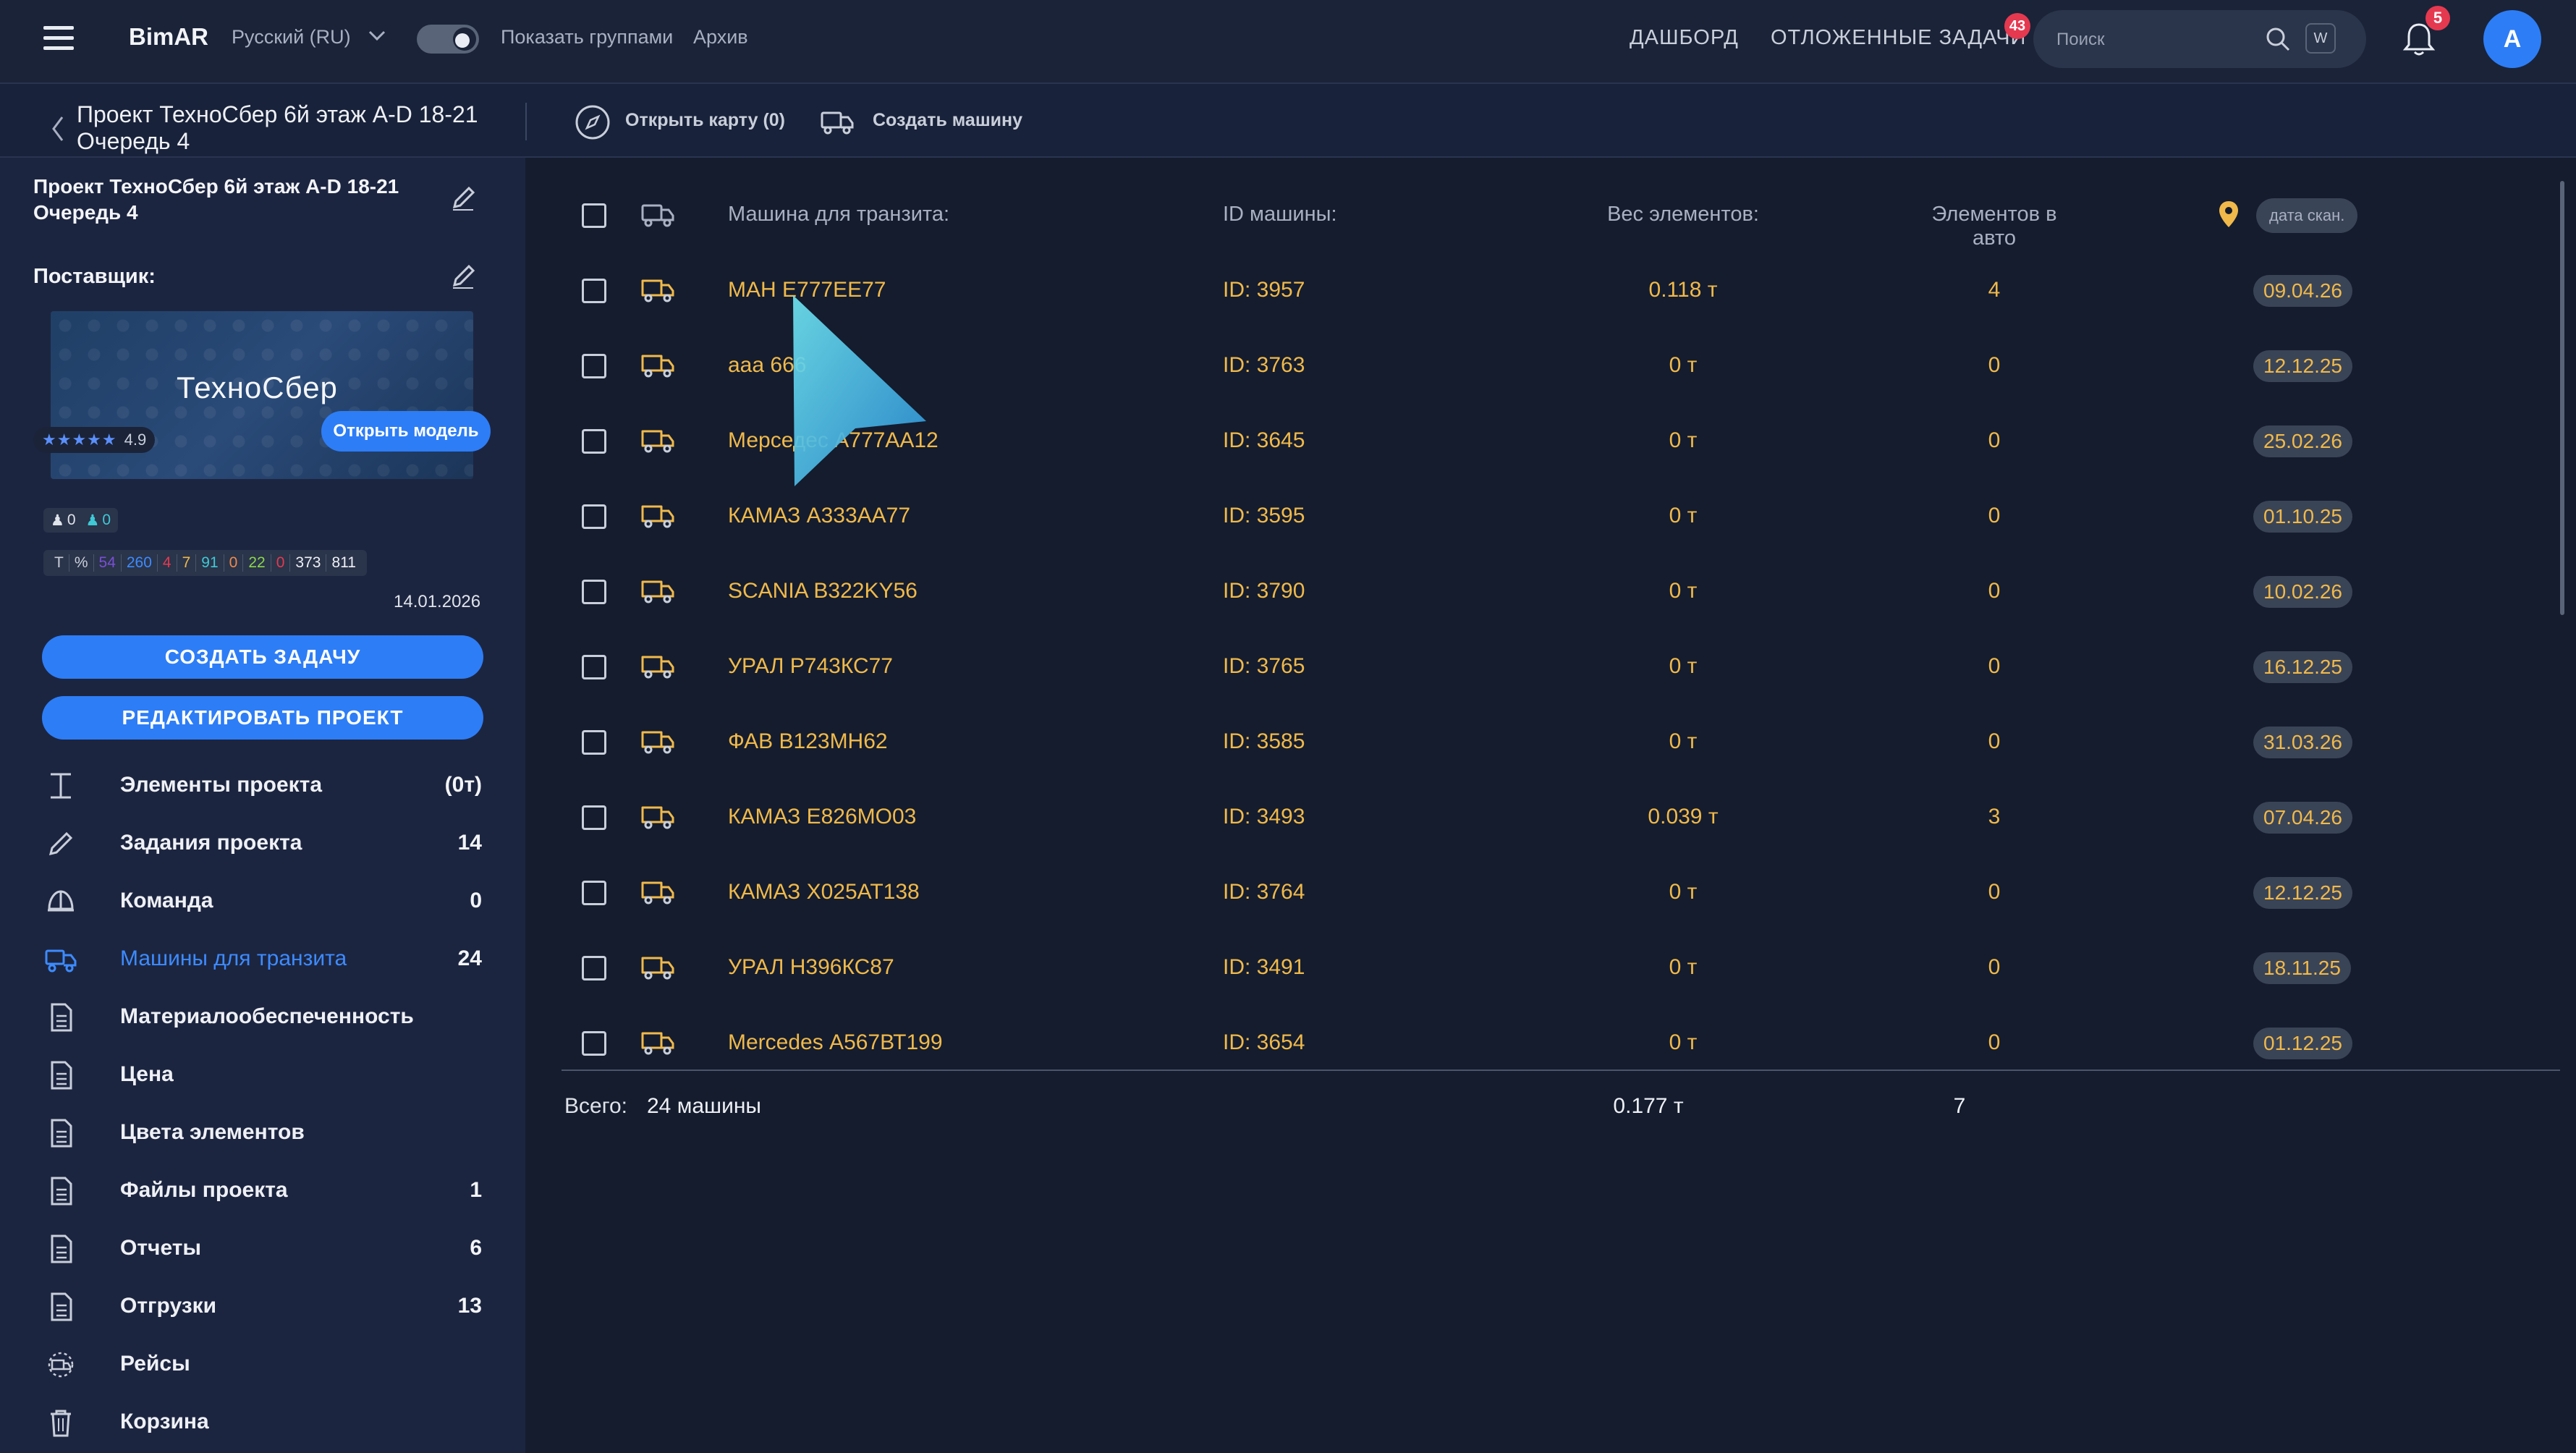 The image size is (2576, 1453). Describe the element at coordinates (58, 41) in the screenshot. I see `hamburger-menu-icon` at that location.